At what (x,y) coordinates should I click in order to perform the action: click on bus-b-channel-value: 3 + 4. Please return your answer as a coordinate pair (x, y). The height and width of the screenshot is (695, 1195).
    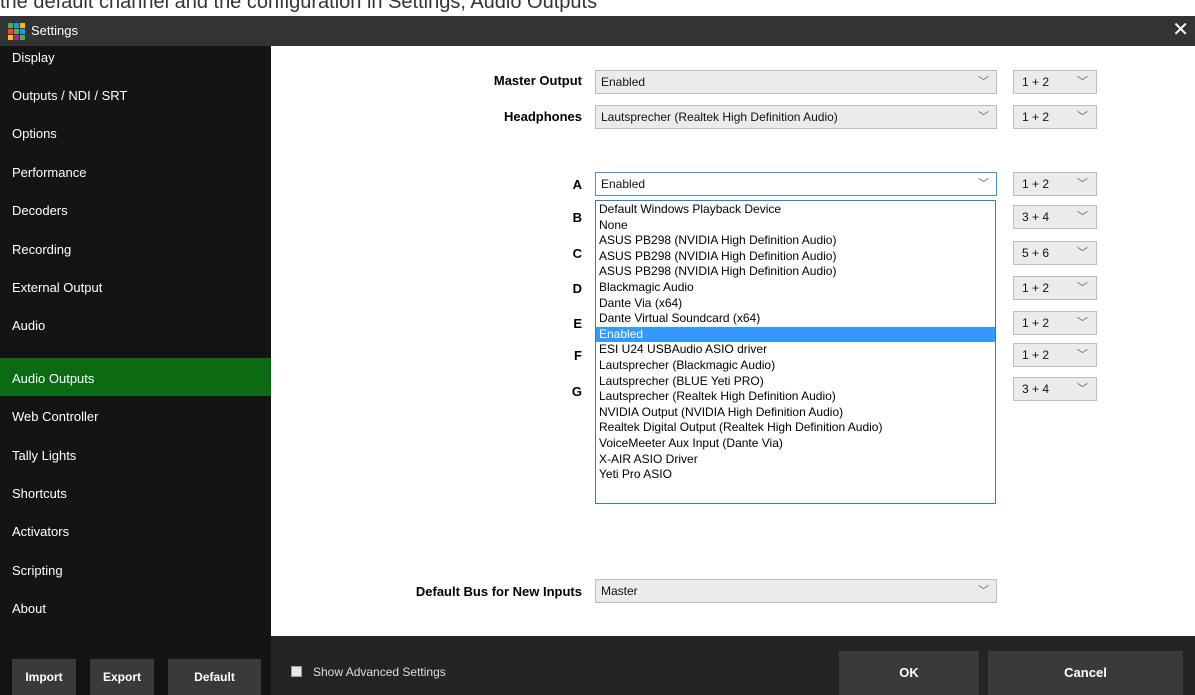
    Looking at the image, I should click on (1036, 217).